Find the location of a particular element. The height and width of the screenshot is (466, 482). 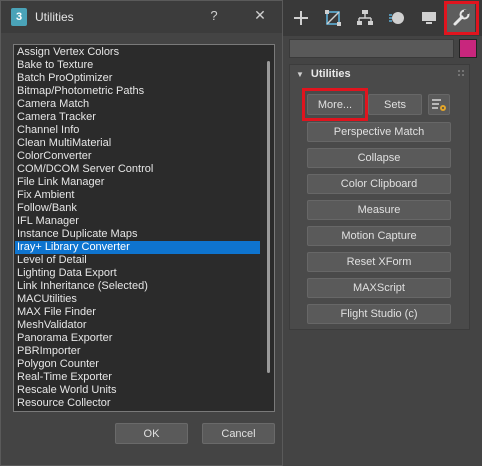

utility-button: Perspective Match is located at coordinates (379, 132).